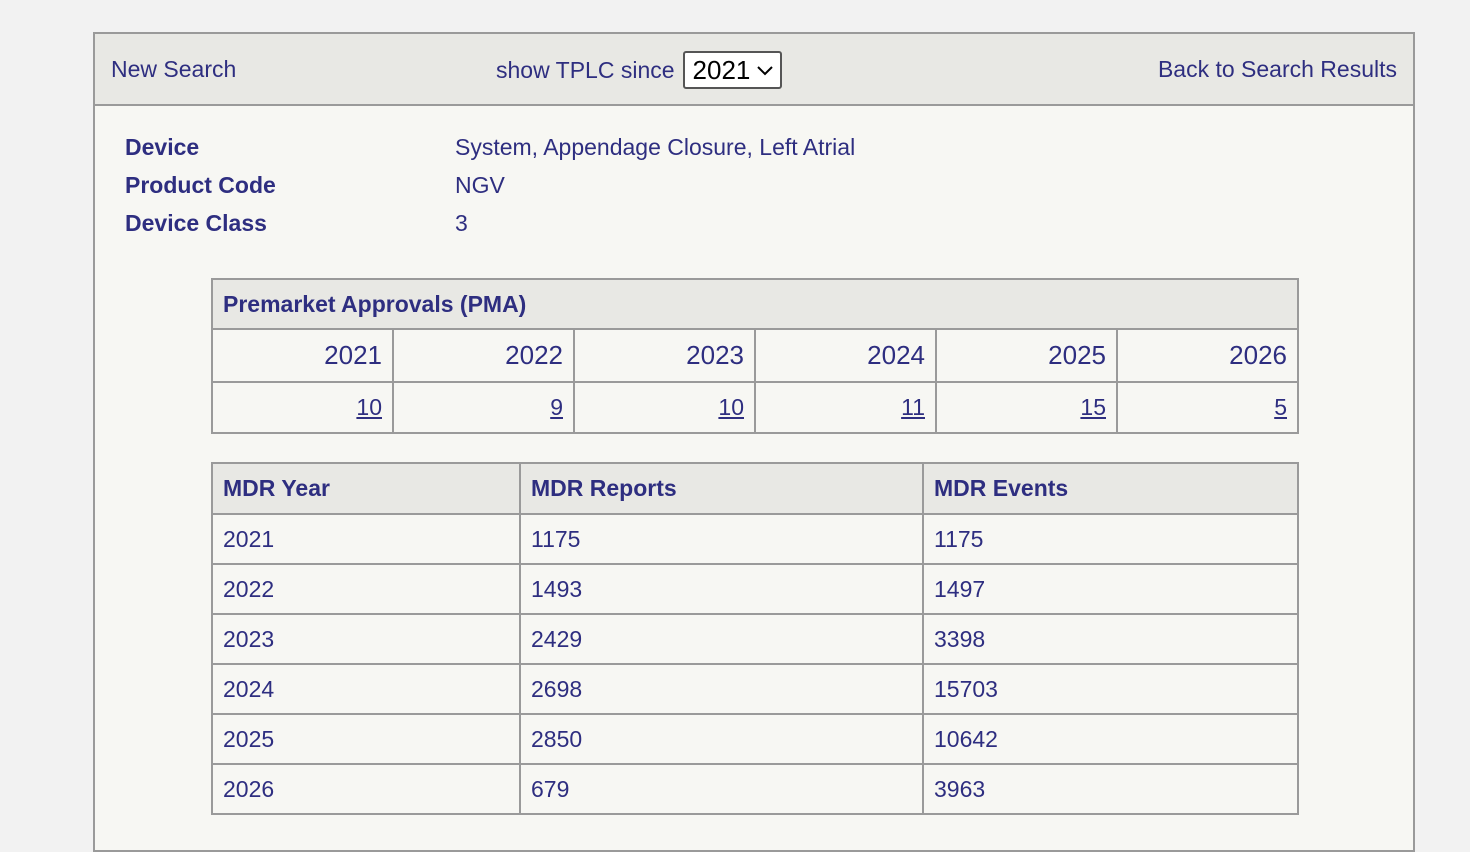 This screenshot has height=852, width=1470. What do you see at coordinates (721, 689) in the screenshot?
I see `mdr-reports-cell: 2698` at bounding box center [721, 689].